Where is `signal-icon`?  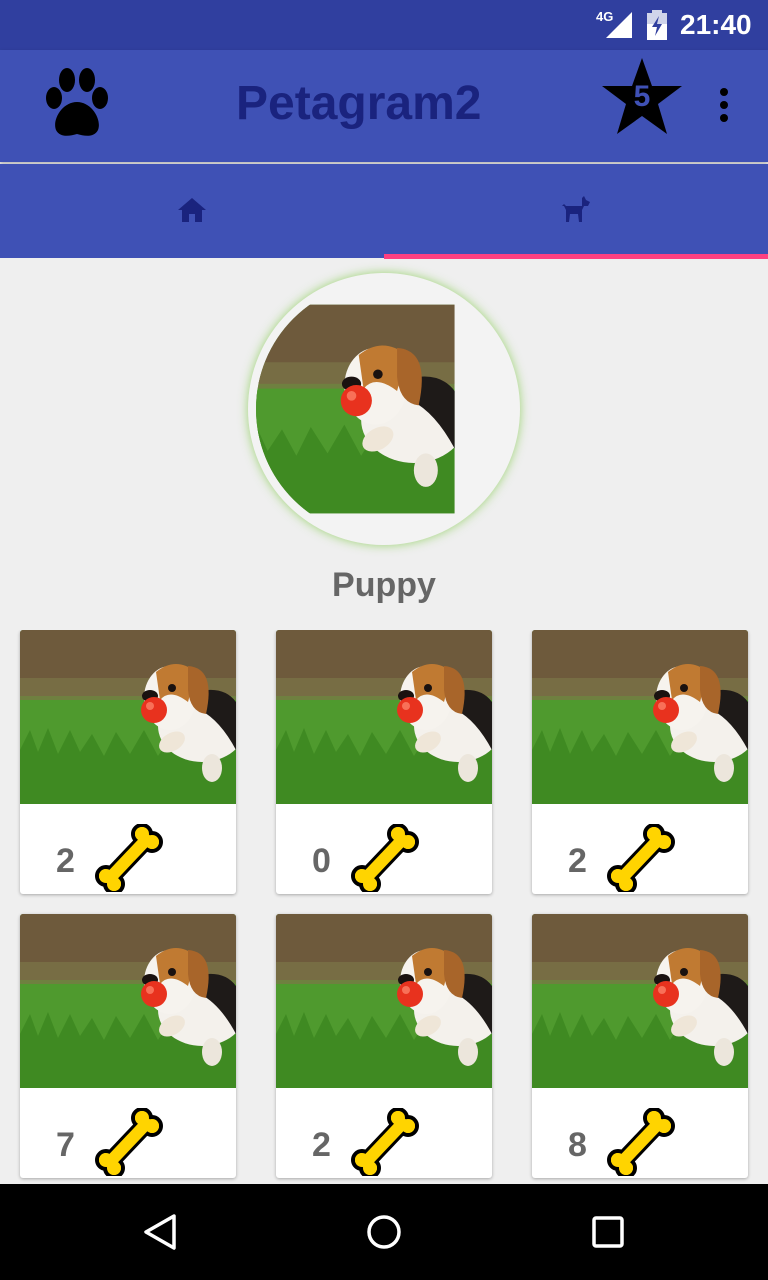 signal-icon is located at coordinates (619, 25).